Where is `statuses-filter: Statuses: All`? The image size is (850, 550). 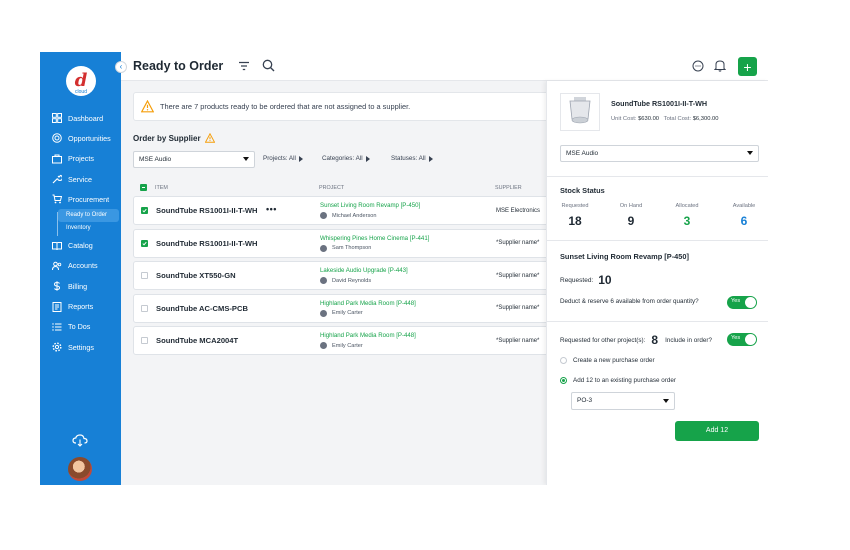 statuses-filter: Statuses: All is located at coordinates (412, 158).